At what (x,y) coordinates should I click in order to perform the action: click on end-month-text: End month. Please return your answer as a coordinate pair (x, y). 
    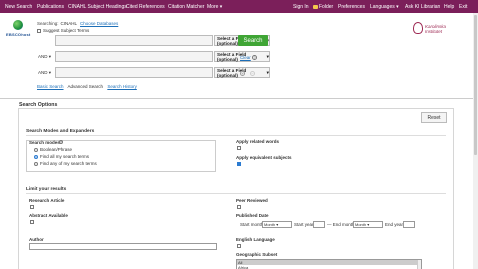
    Looking at the image, I should click on (343, 224).